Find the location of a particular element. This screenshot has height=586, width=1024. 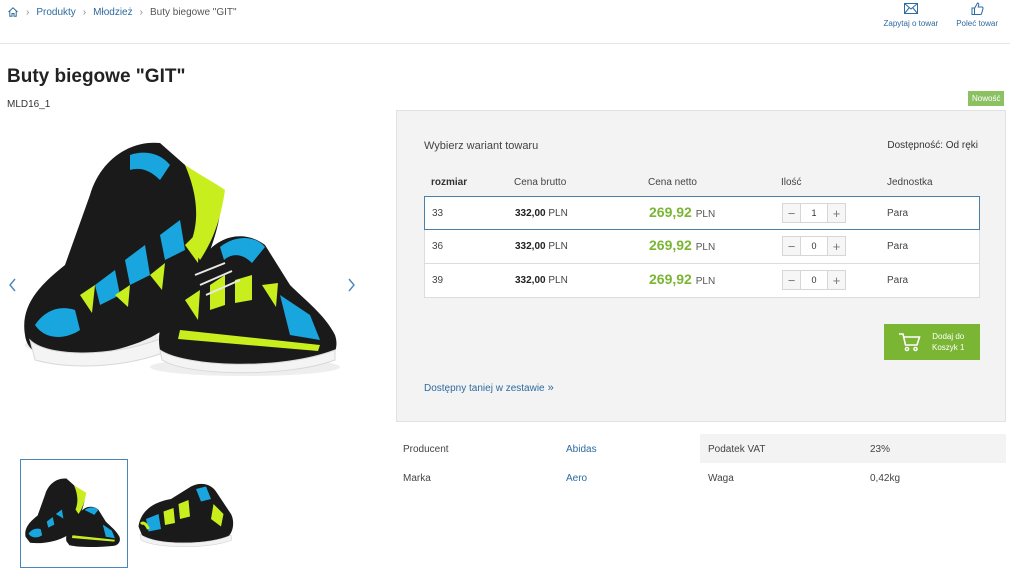

add-to-cart-label: Dodaj do Koszyk 1 is located at coordinates (948, 342).